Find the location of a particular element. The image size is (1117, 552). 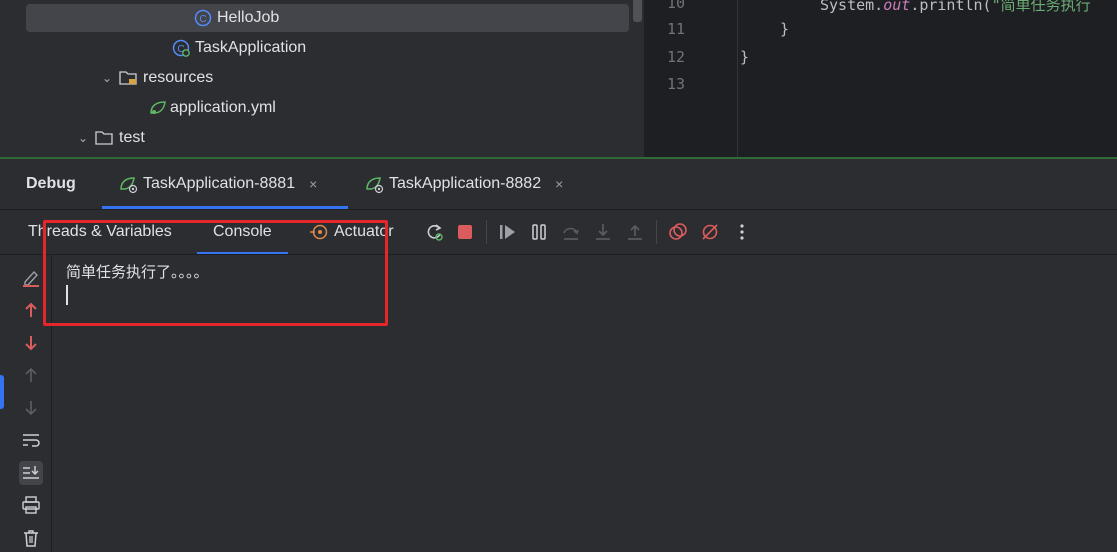

tree-item-taskapplication: C TaskApplication is located at coordinates (239, 48).